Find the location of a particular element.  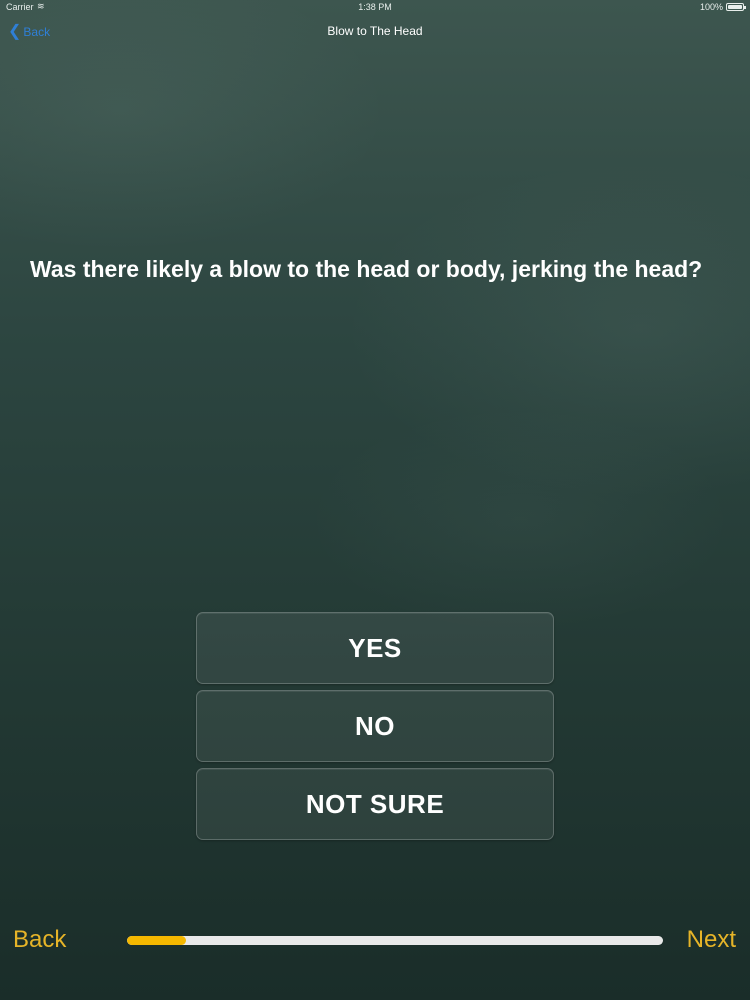

progress-fill is located at coordinates (156, 940).